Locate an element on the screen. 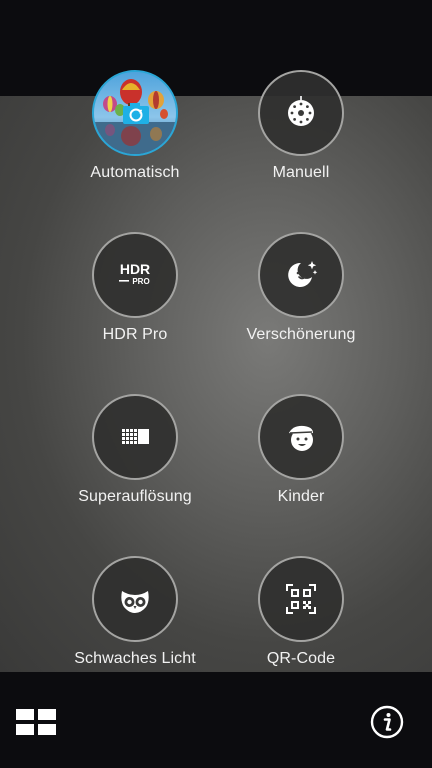 This screenshot has height=768, width=432. auto-camera-icon is located at coordinates (135, 113).